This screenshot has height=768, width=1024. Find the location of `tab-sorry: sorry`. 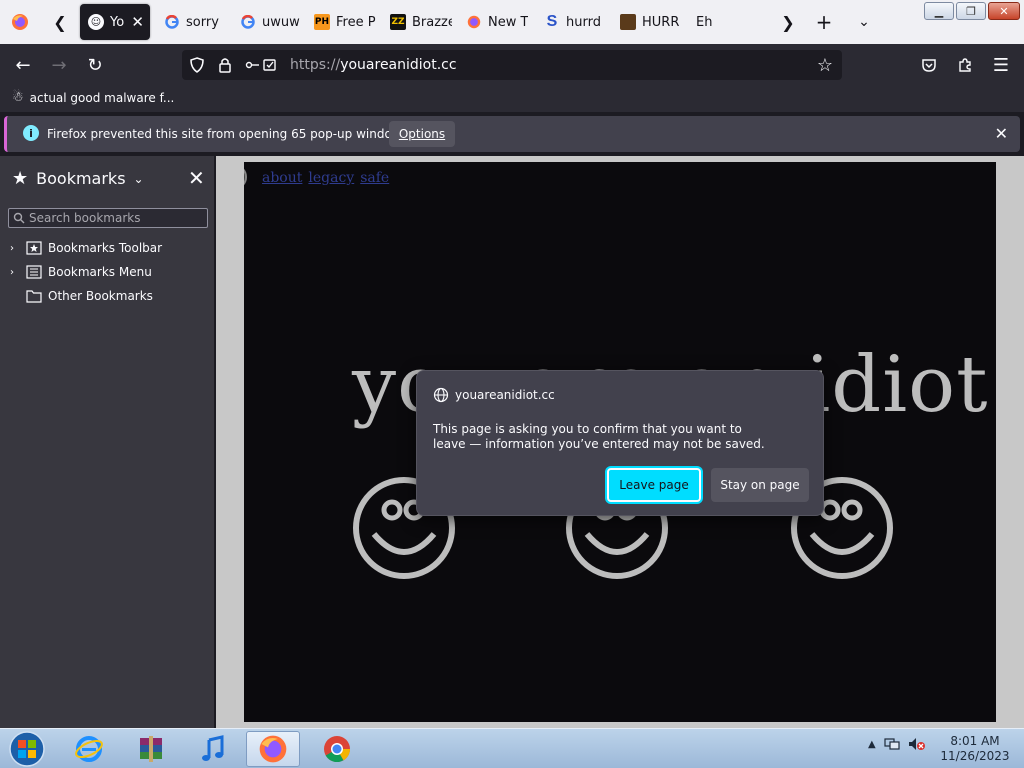

tab-sorry: sorry is located at coordinates (191, 22).